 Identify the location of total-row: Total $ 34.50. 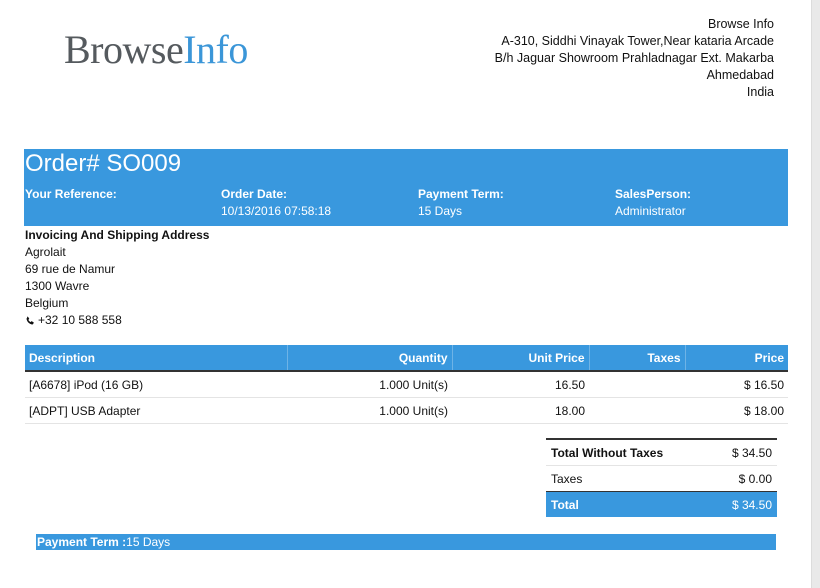
(661, 504).